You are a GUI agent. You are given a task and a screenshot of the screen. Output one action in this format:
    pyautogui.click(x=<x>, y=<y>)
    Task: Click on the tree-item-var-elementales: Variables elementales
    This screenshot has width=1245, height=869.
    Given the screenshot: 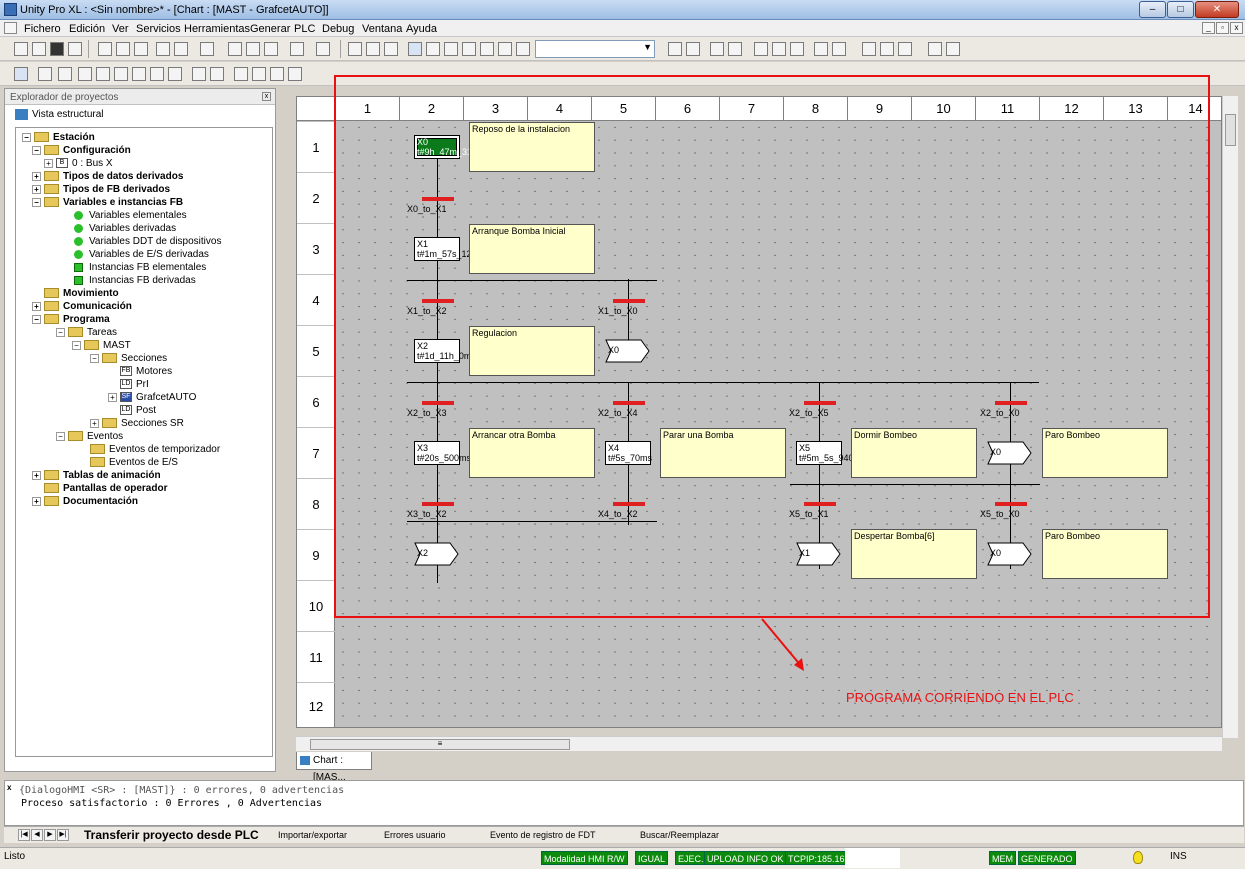 What is the action you would take?
    pyautogui.click(x=130, y=215)
    